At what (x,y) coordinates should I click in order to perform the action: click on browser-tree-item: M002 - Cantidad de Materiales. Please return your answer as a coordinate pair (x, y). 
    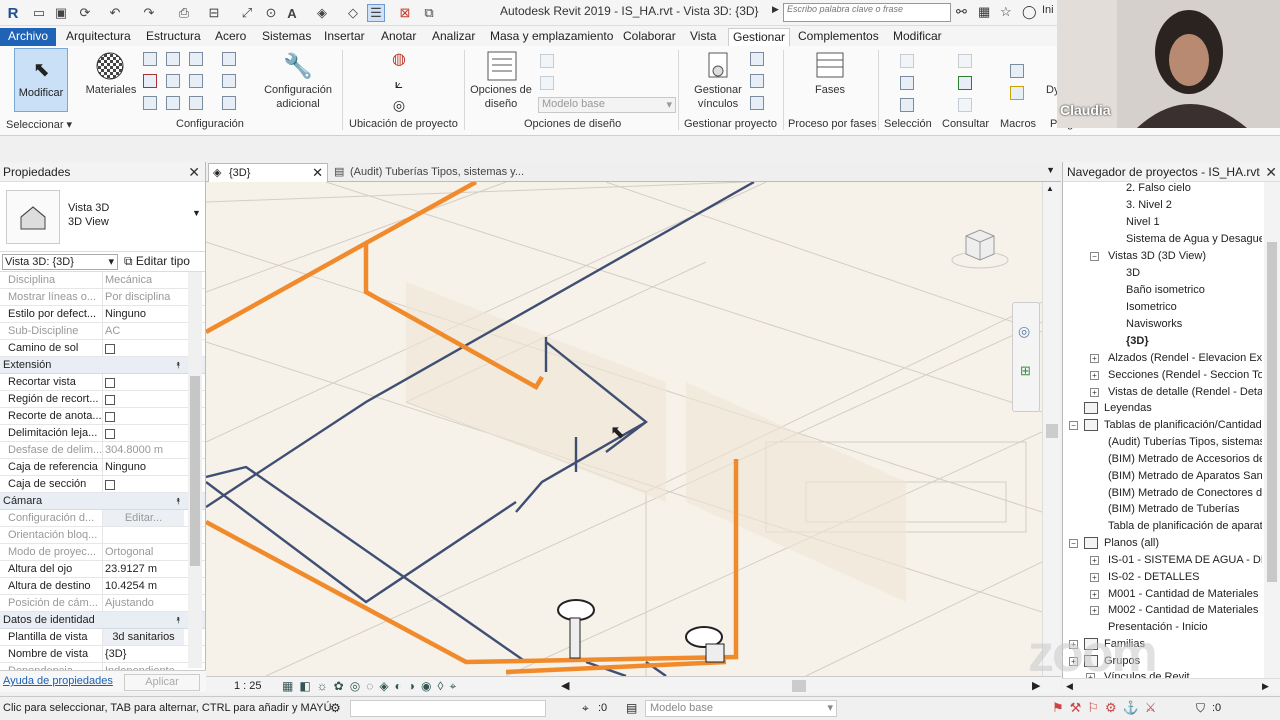
    Looking at the image, I should click on (1185, 610).